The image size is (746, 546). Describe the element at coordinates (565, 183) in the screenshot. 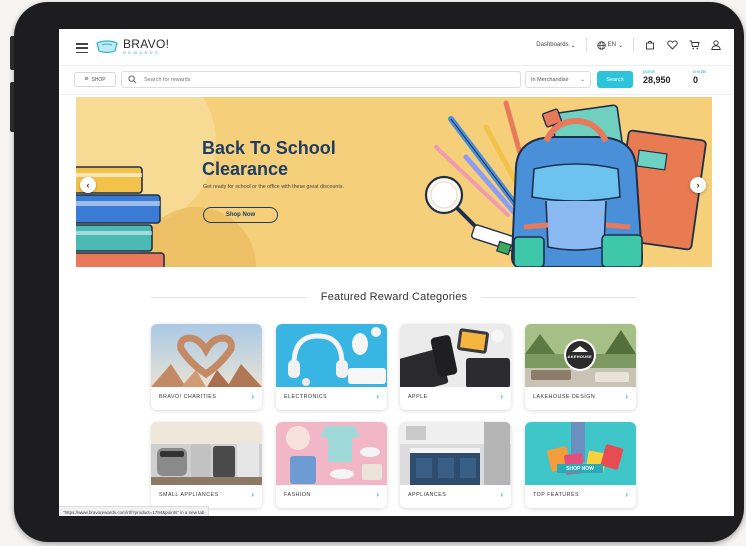

I see `school-supplies-illustration` at that location.